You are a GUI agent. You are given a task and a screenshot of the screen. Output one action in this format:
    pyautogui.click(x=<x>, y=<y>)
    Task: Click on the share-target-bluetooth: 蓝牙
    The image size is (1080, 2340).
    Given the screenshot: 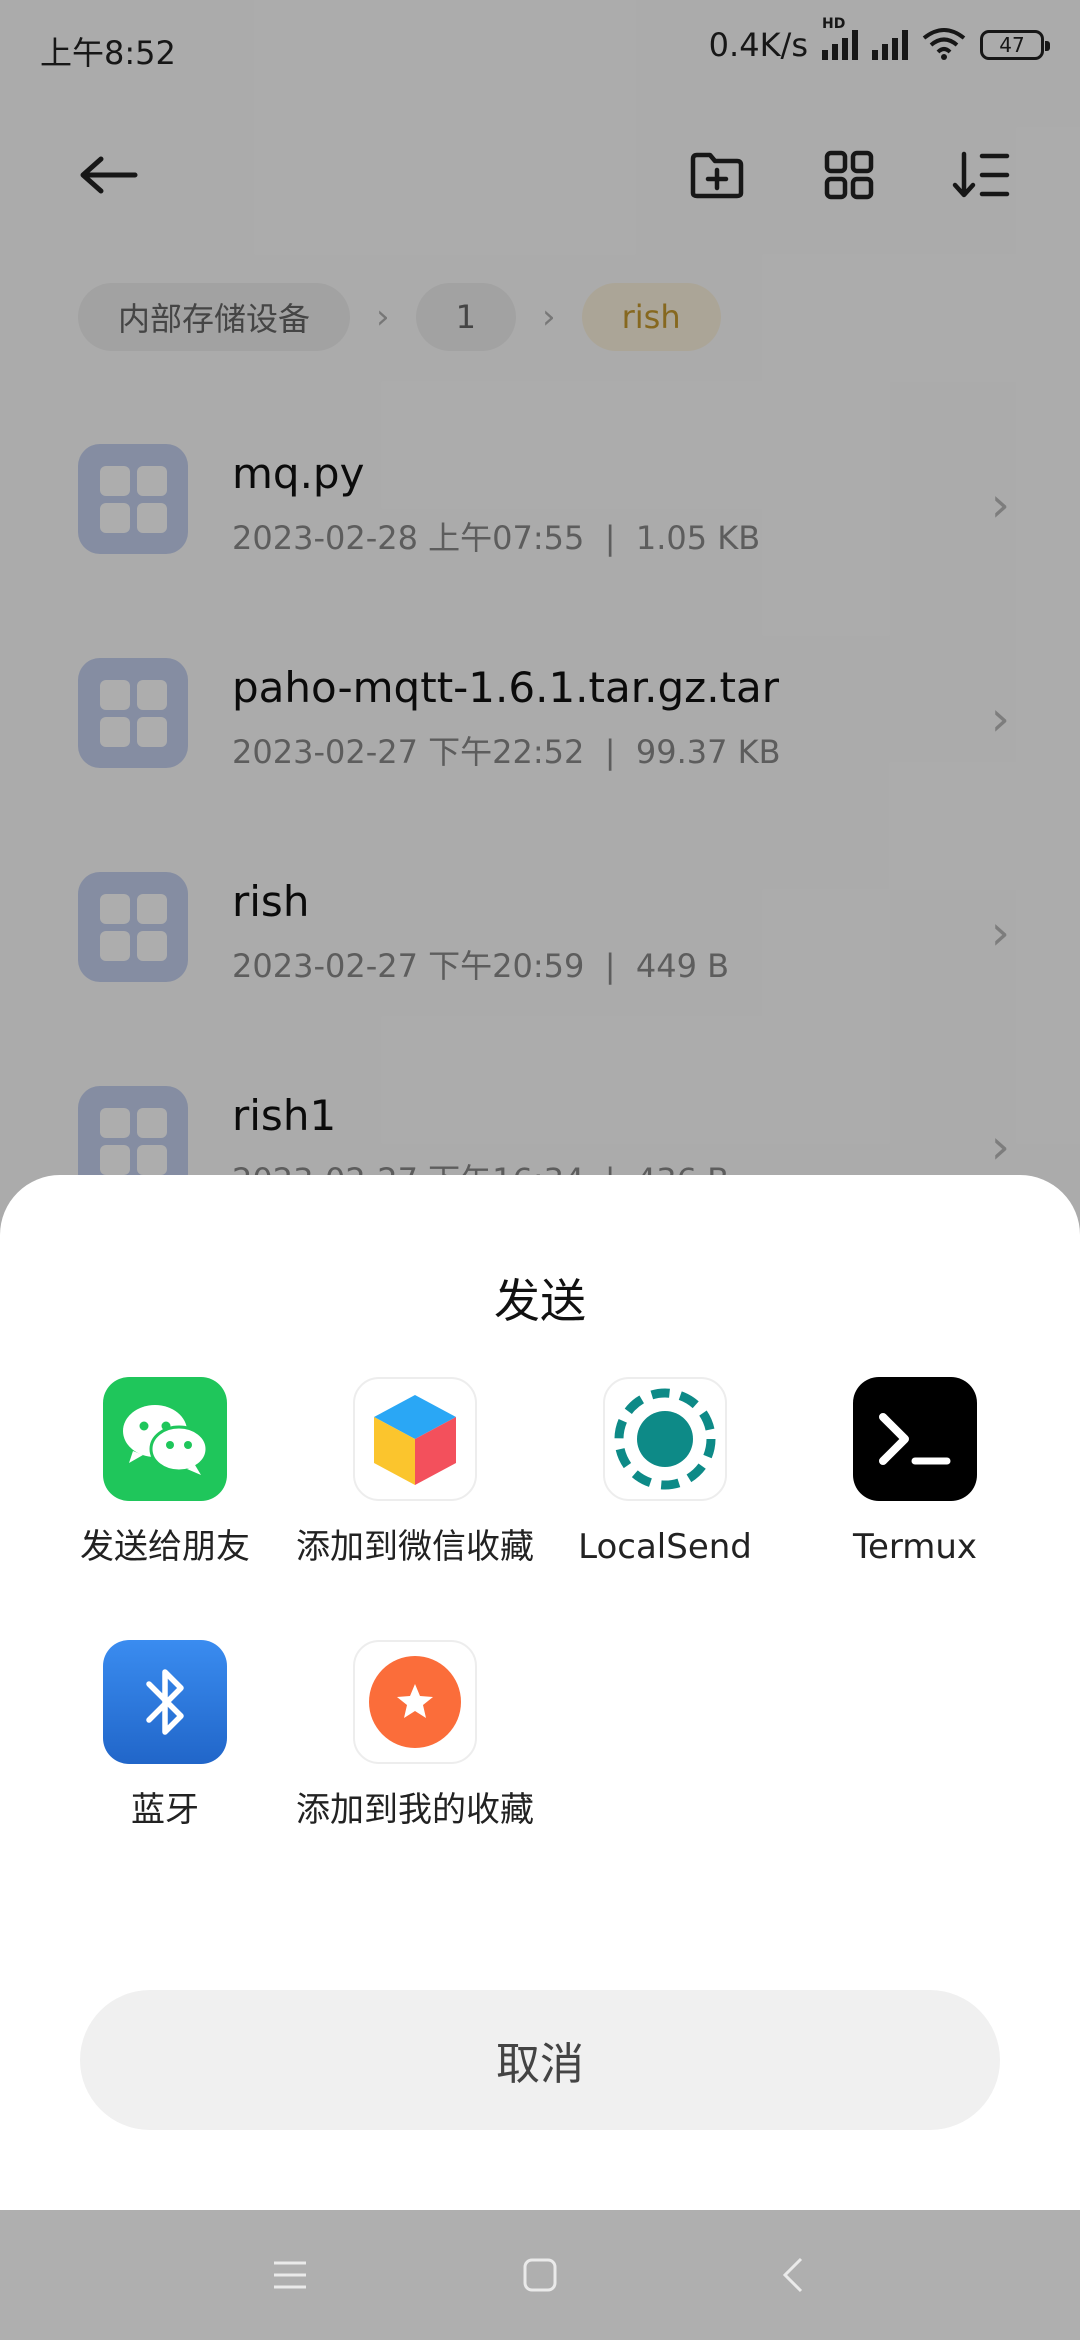 What is the action you would take?
    pyautogui.click(x=165, y=1737)
    